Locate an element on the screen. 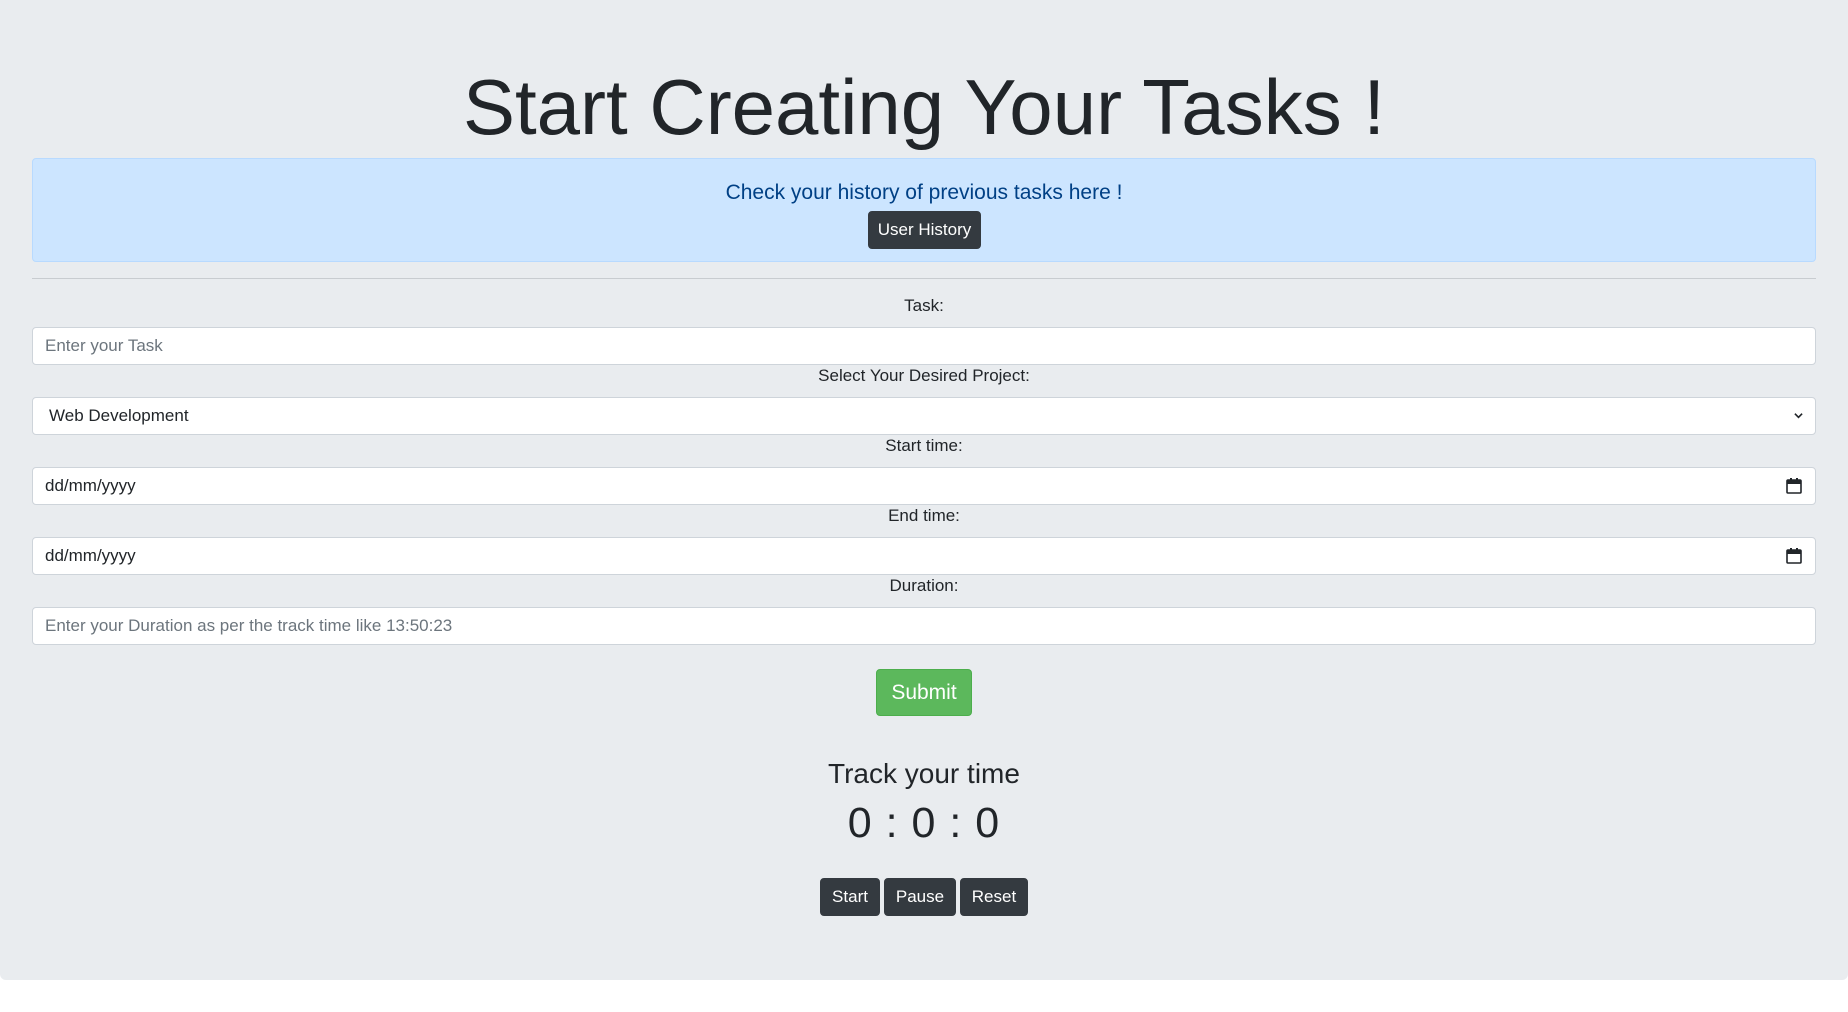 The image size is (1848, 1012). pause-button: Pause is located at coordinates (920, 897).